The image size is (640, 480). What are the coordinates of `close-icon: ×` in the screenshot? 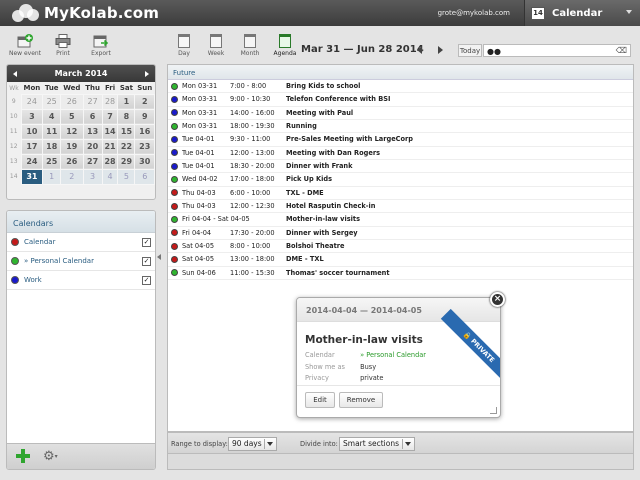 It's located at (497, 299).